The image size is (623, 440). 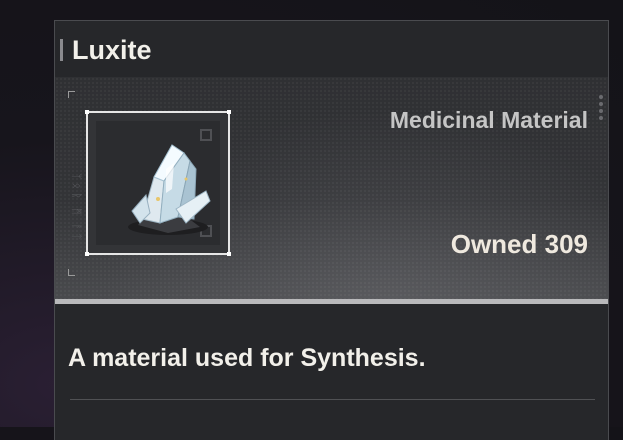 I want to click on corner-bracket-top, so click(x=71, y=94).